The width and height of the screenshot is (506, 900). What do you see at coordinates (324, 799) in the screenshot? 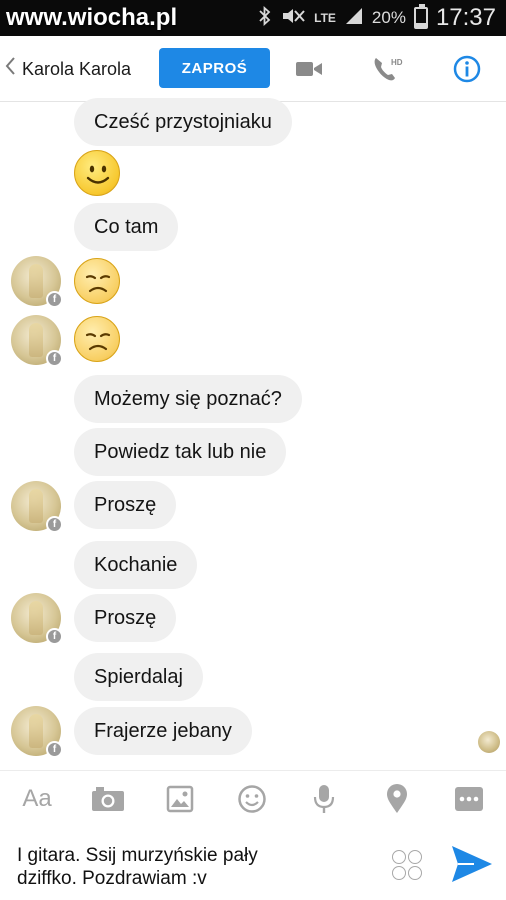
I see `microphone-icon` at bounding box center [324, 799].